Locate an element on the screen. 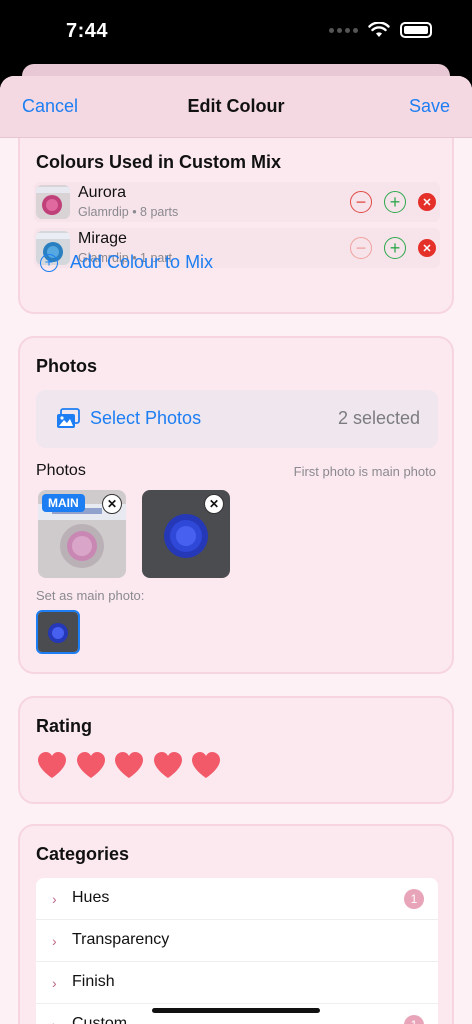  main-photo-badge: MAIN is located at coordinates (63, 503).